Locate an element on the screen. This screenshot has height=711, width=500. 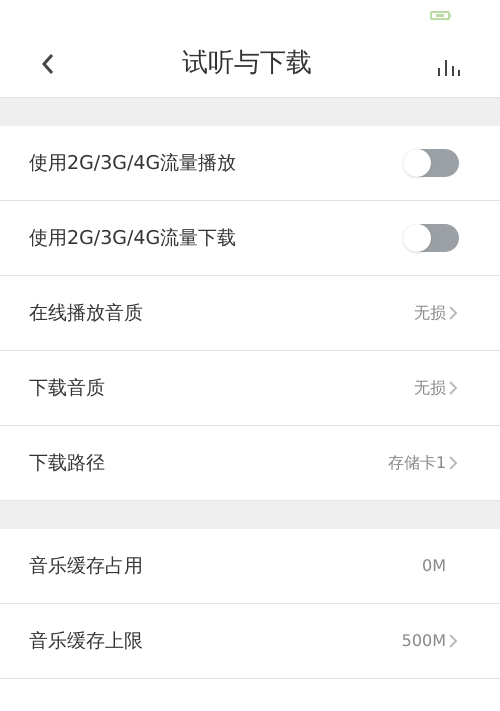
page-title: 试听与下载 is located at coordinates (247, 63).